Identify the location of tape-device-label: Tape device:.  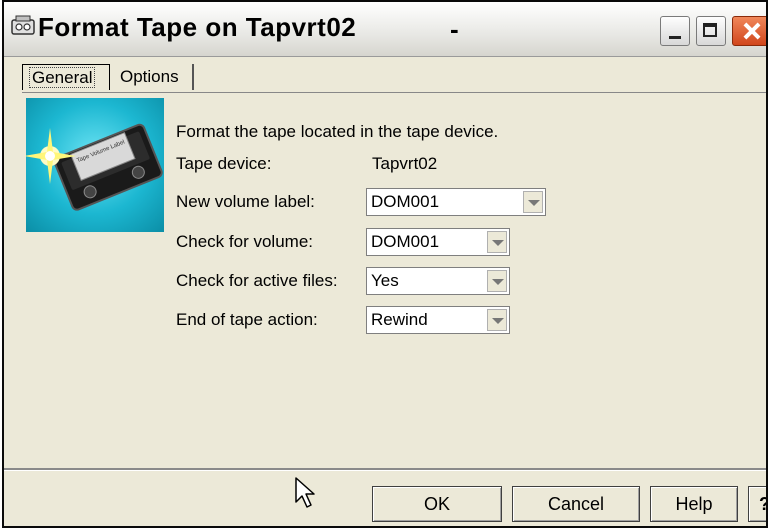
(224, 163).